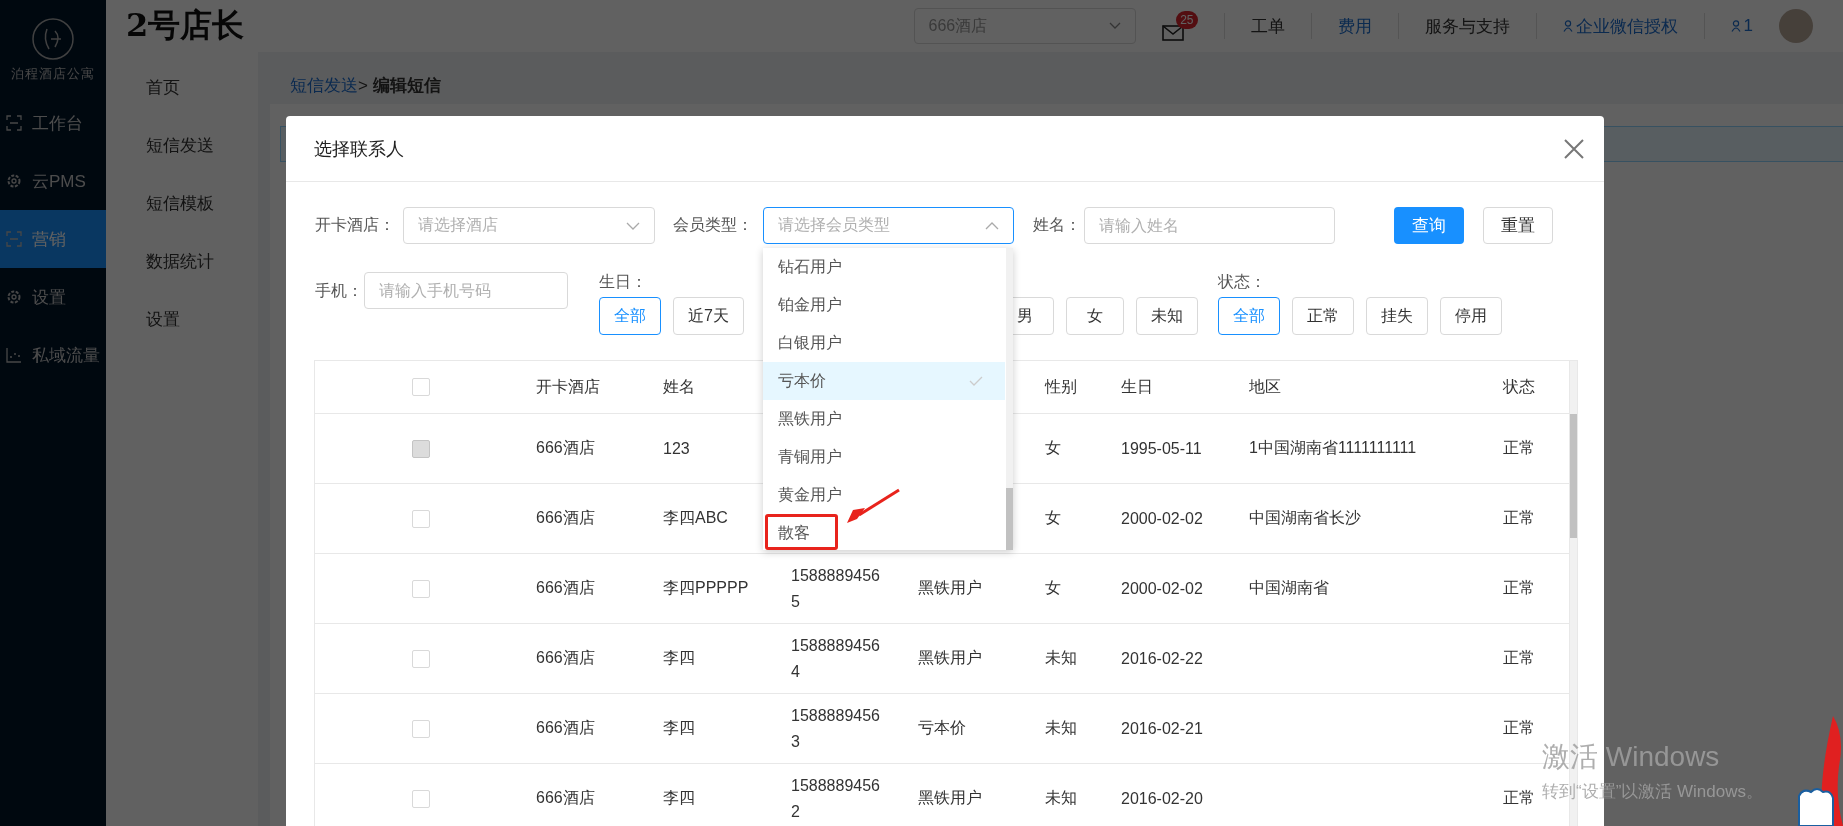 The image size is (1843, 826). I want to click on dropdown-option: 钻石用户, so click(884, 267).